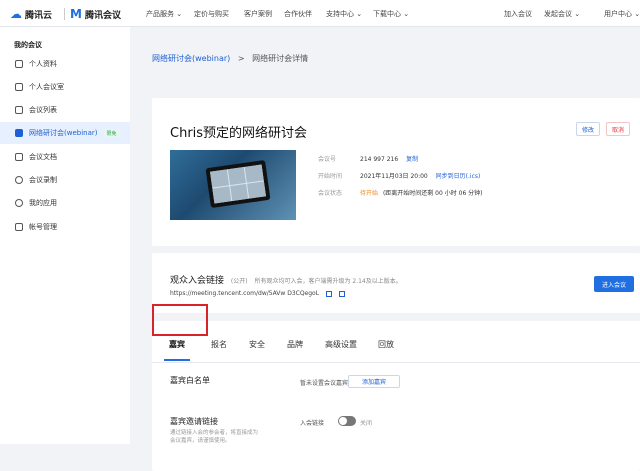 This screenshot has height=471, width=640. I want to click on audience-link-note: 所有观众均可入会，客户端需升级为 2.14及以上版本。, so click(328, 281).